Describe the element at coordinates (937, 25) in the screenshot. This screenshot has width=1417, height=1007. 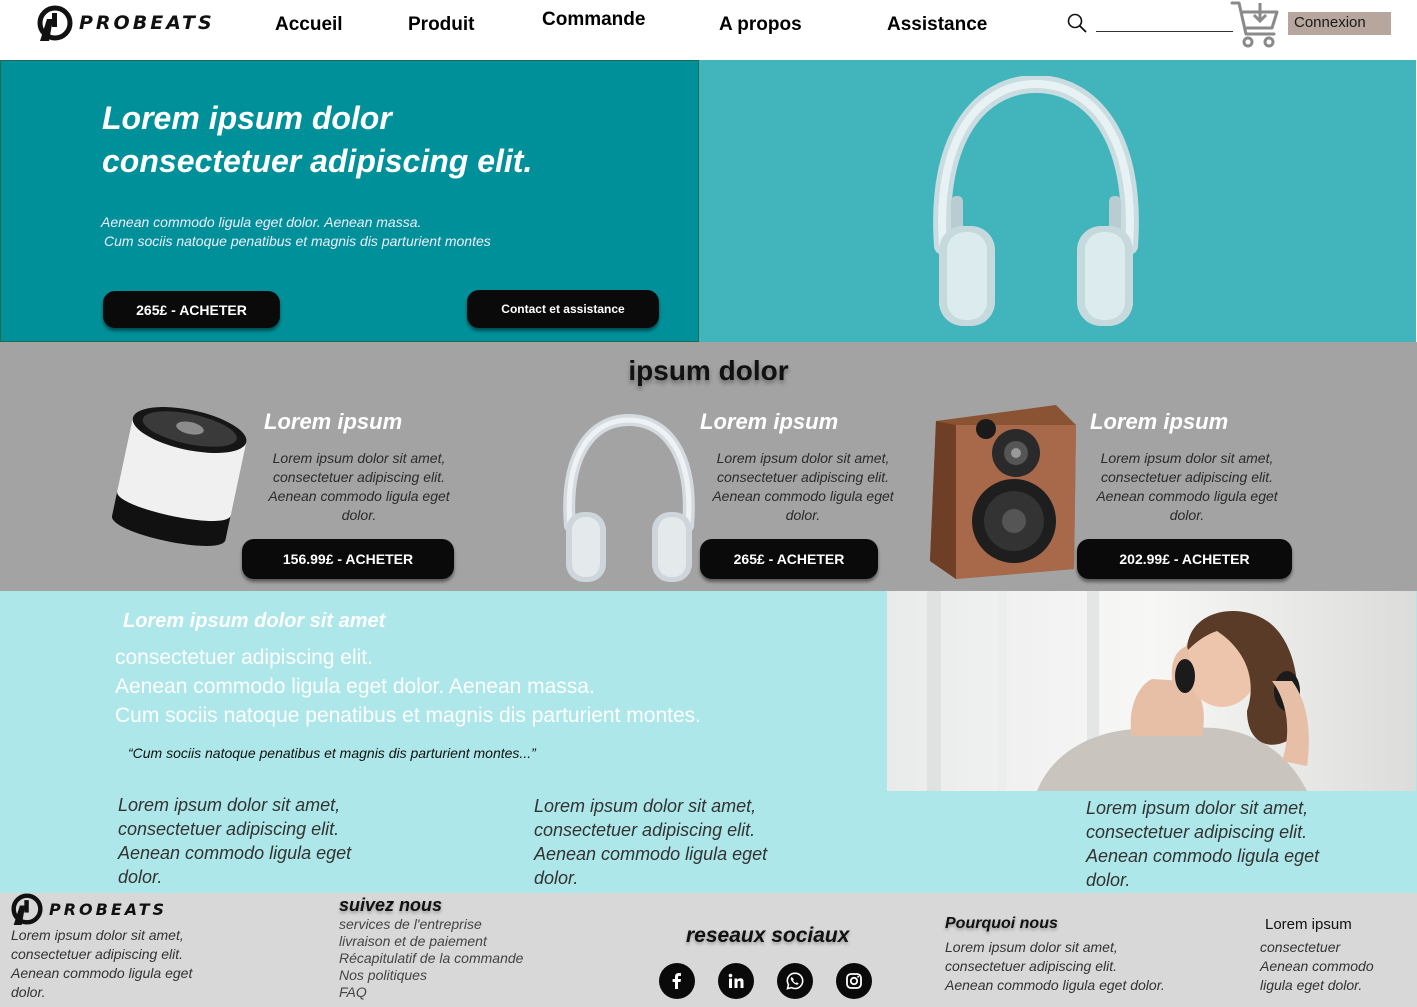
I see `nav-assistance: Assistance` at that location.